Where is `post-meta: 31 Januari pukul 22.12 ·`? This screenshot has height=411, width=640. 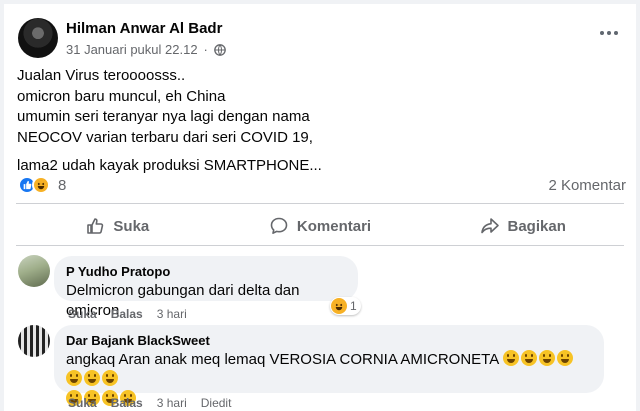 post-meta: 31 Januari pukul 22.12 · is located at coordinates (146, 49).